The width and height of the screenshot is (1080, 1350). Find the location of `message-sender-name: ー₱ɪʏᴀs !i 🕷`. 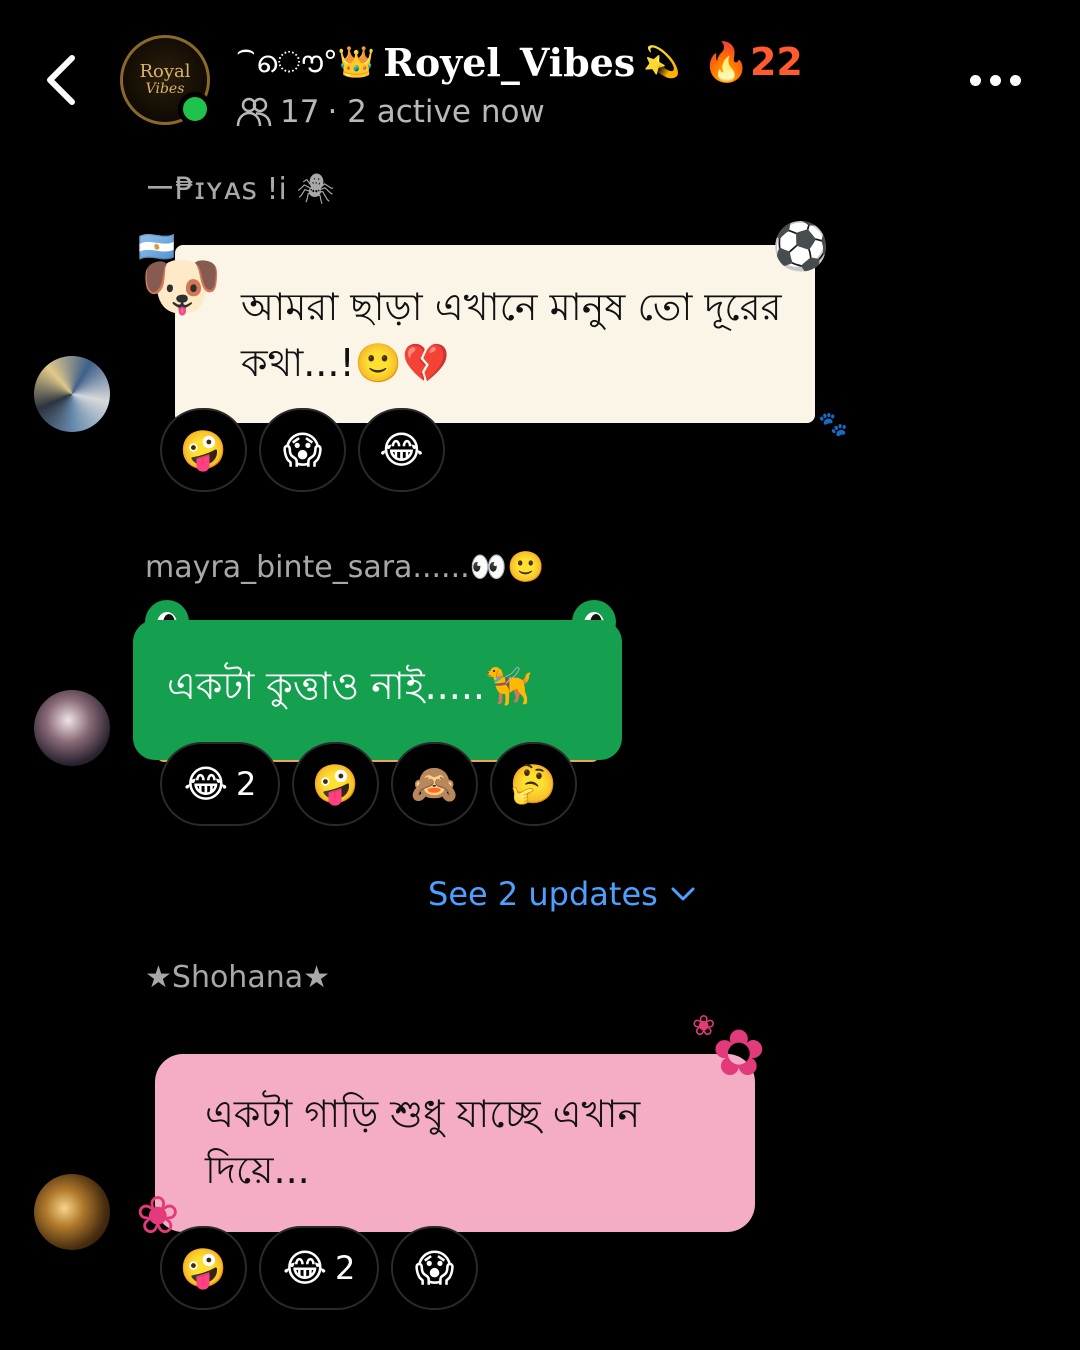

message-sender-name: ー₱ɪʏᴀs !i 🕷 is located at coordinates (239, 186).